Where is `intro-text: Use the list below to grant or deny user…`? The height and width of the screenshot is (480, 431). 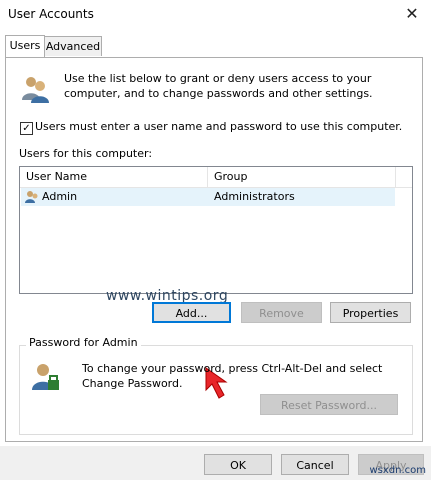 intro-text: Use the list below to grant or deny user… is located at coordinates (218, 86).